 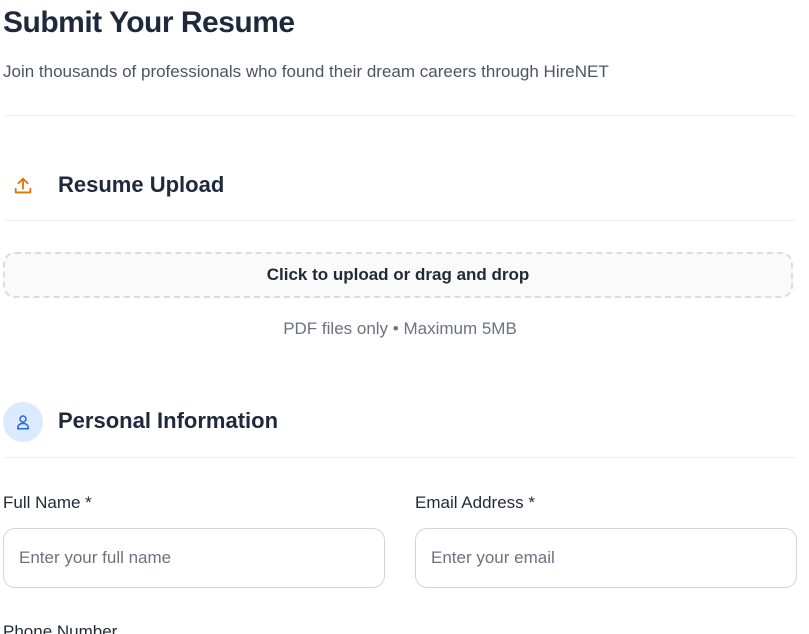 What do you see at coordinates (194, 558) in the screenshot?
I see `full-name-input` at bounding box center [194, 558].